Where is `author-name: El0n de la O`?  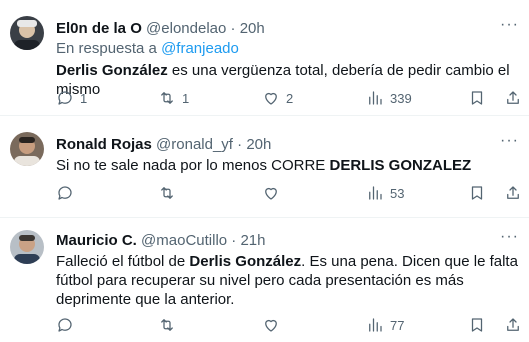
author-name: El0n de la O is located at coordinates (99, 28).